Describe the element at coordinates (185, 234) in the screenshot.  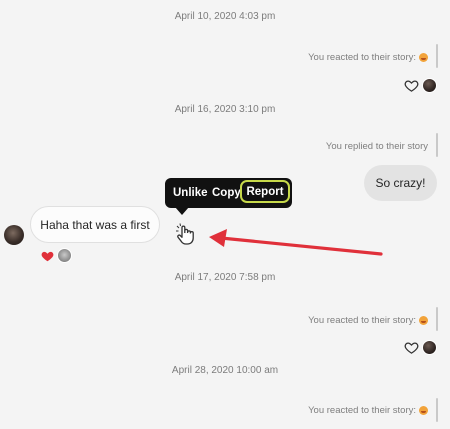
I see `hand-pointer-icon` at that location.